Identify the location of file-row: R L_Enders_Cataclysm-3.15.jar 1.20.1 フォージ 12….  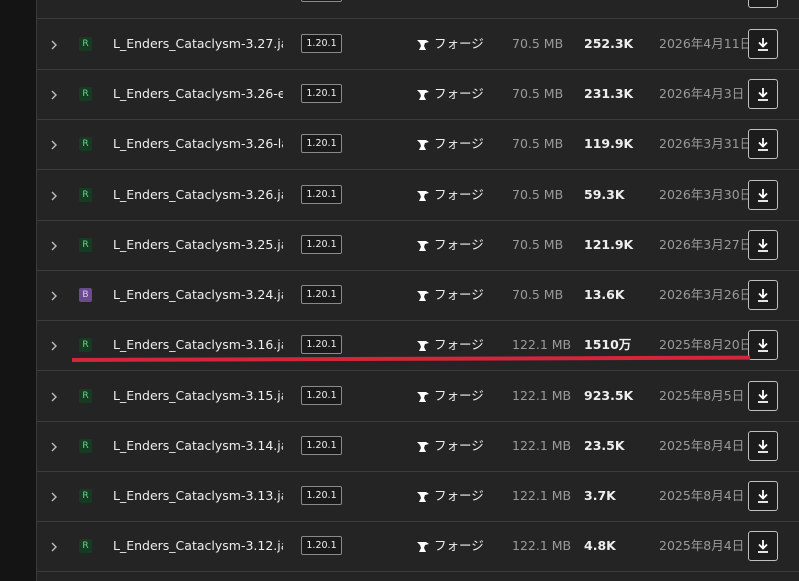
(417, 397).